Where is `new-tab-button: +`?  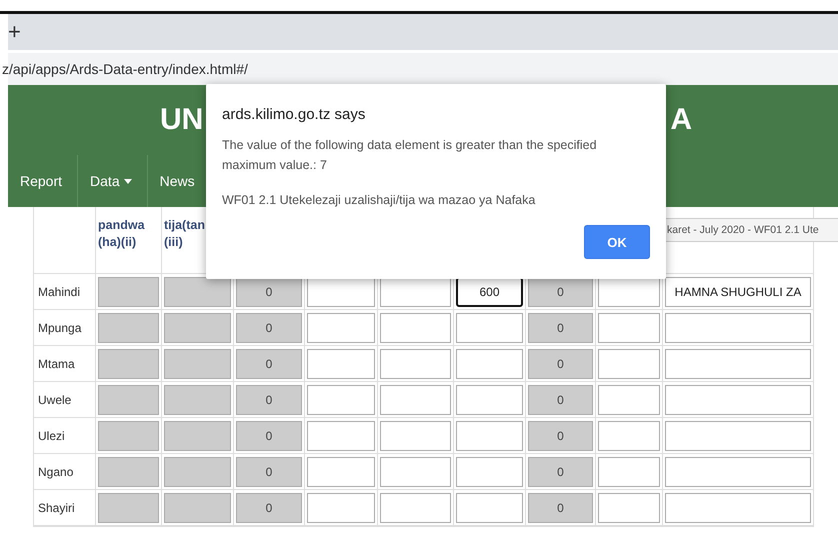 new-tab-button: + is located at coordinates (10, 32).